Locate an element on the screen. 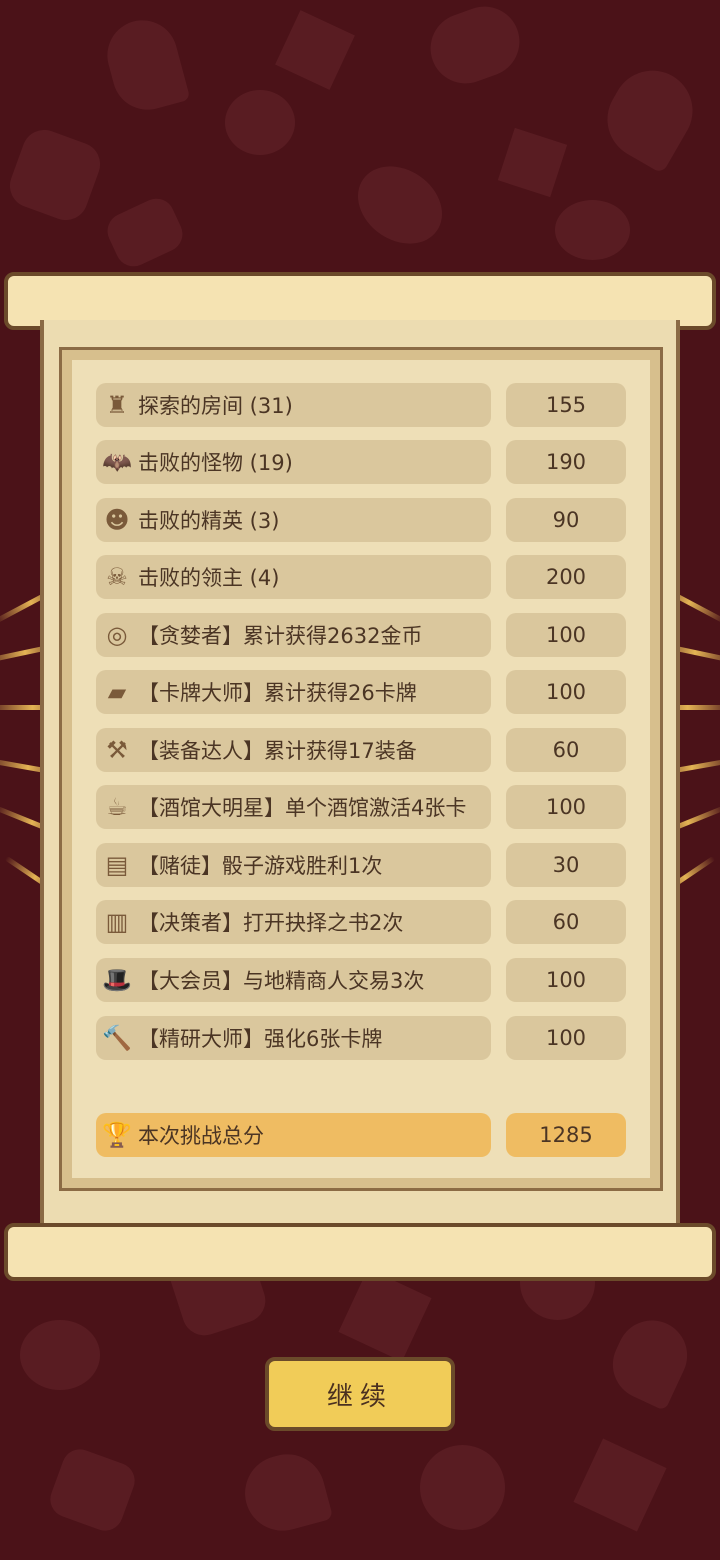 This screenshot has height=1560, width=720. score-row-label: 🔨 【精研大师】强化6张卡牌 is located at coordinates (293, 1038).